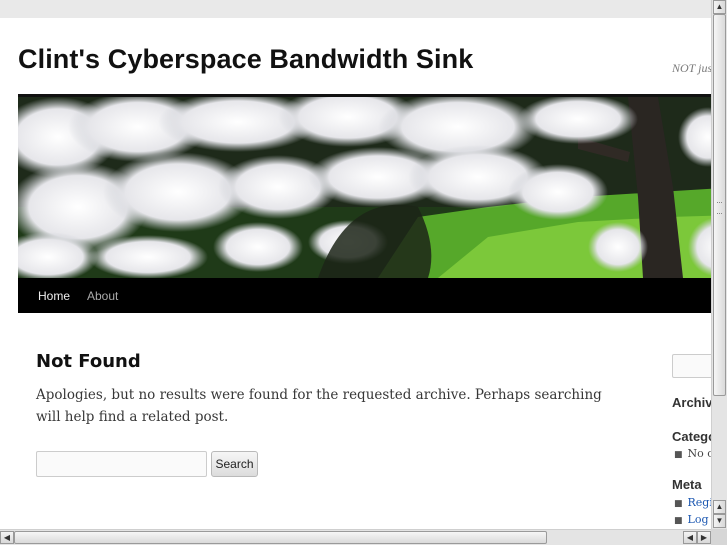  I want to click on nav-item-about: About, so click(102, 296).